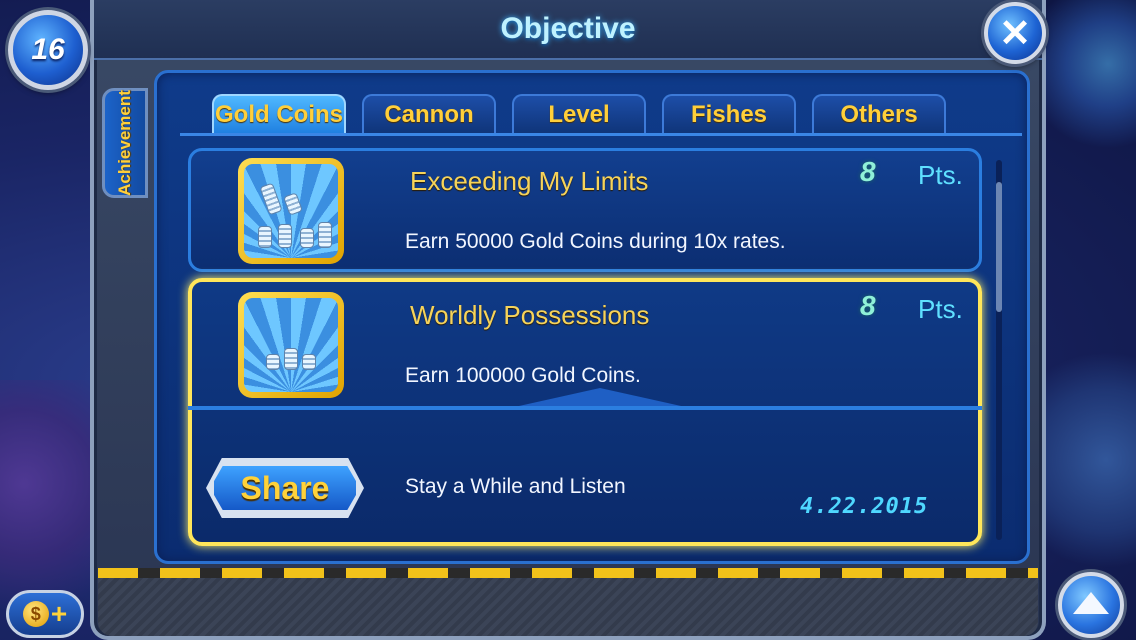 The height and width of the screenshot is (640, 1136). I want to click on hazard-stripe, so click(568, 573).